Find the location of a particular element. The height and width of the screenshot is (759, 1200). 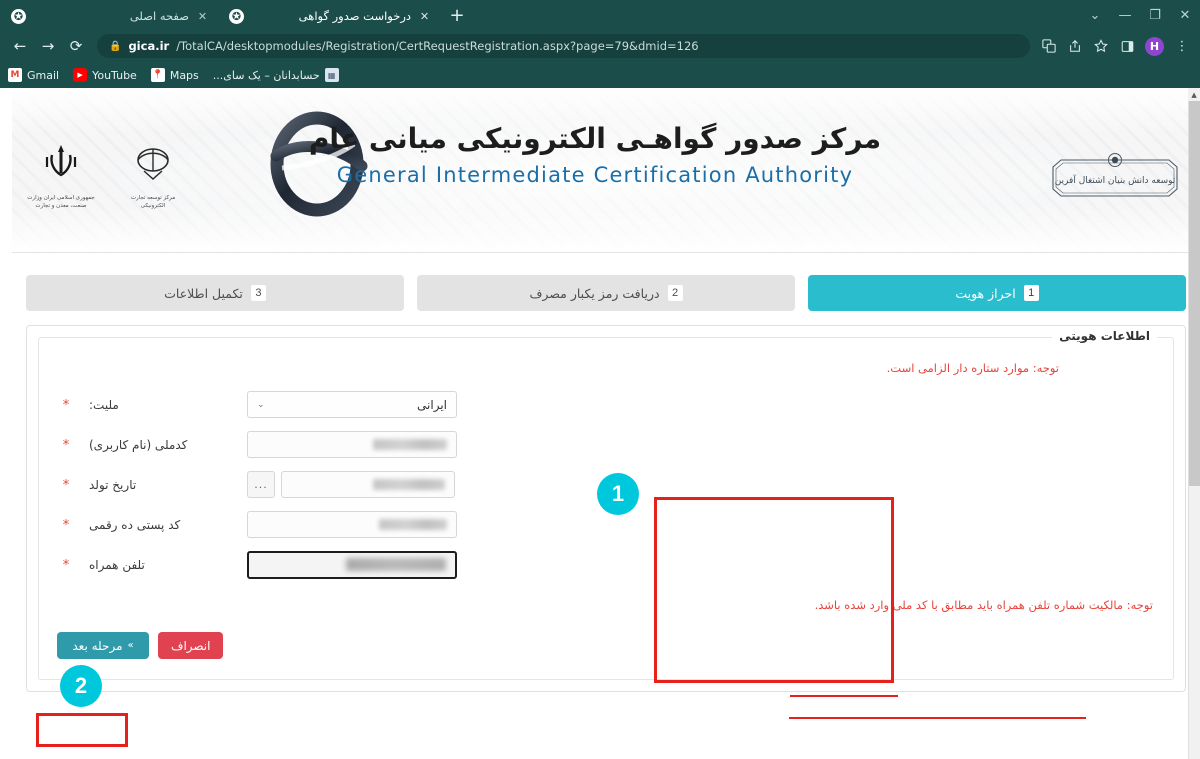

form-row-mobile: تلفن همراه * is located at coordinates (606, 564).